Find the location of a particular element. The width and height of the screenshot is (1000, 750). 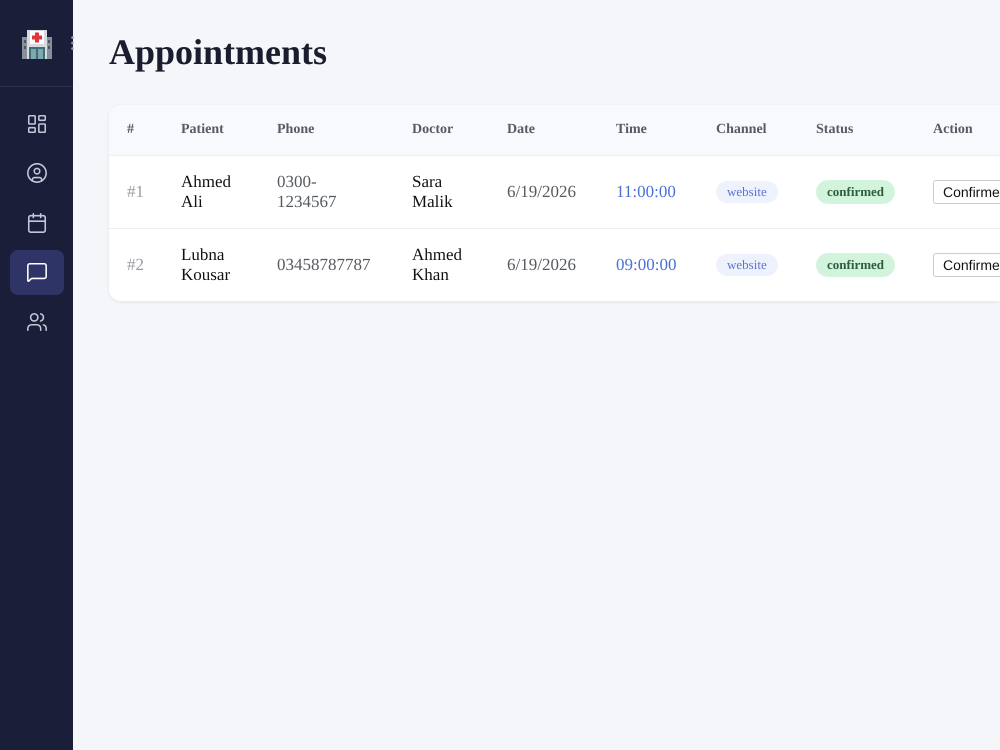

table-cell: Ahmed Khan is located at coordinates (441, 264).